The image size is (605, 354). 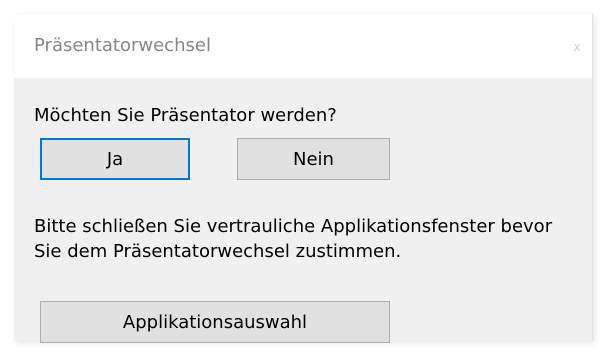 What do you see at coordinates (215, 322) in the screenshot?
I see `application-selection-button: Applikationsauswahl` at bounding box center [215, 322].